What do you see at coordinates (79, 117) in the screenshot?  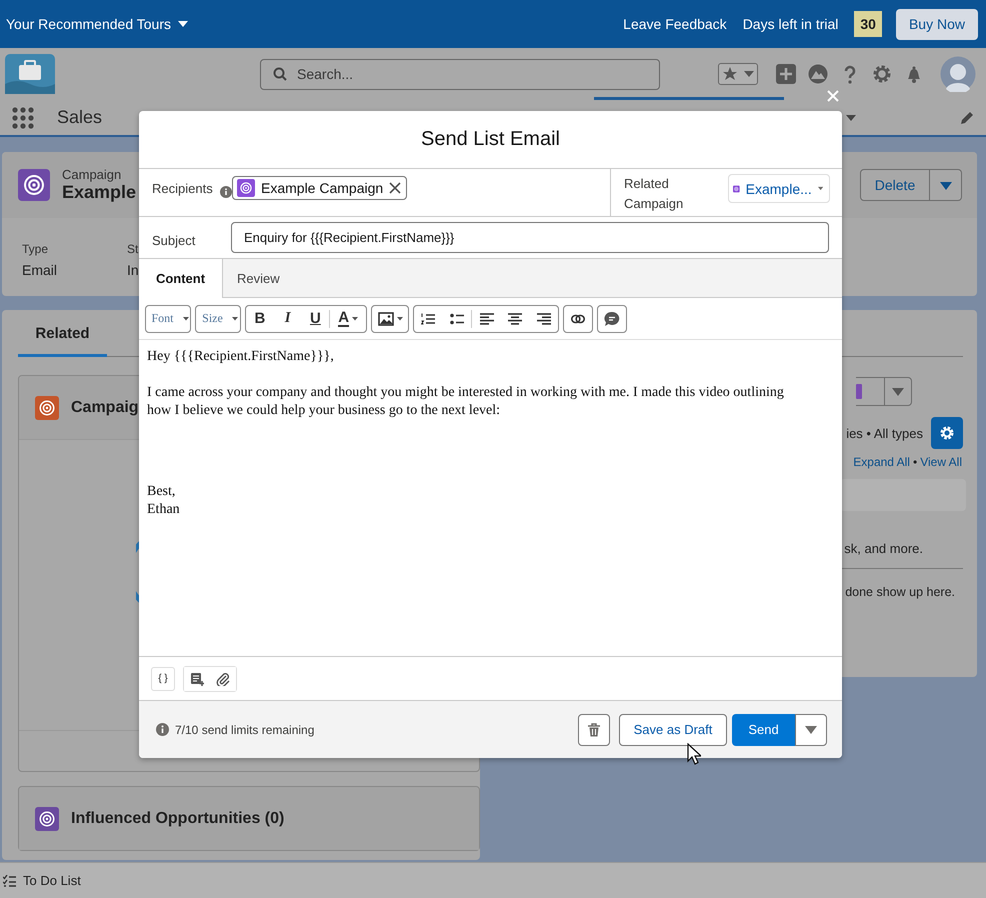 I see `app-name: Sales` at bounding box center [79, 117].